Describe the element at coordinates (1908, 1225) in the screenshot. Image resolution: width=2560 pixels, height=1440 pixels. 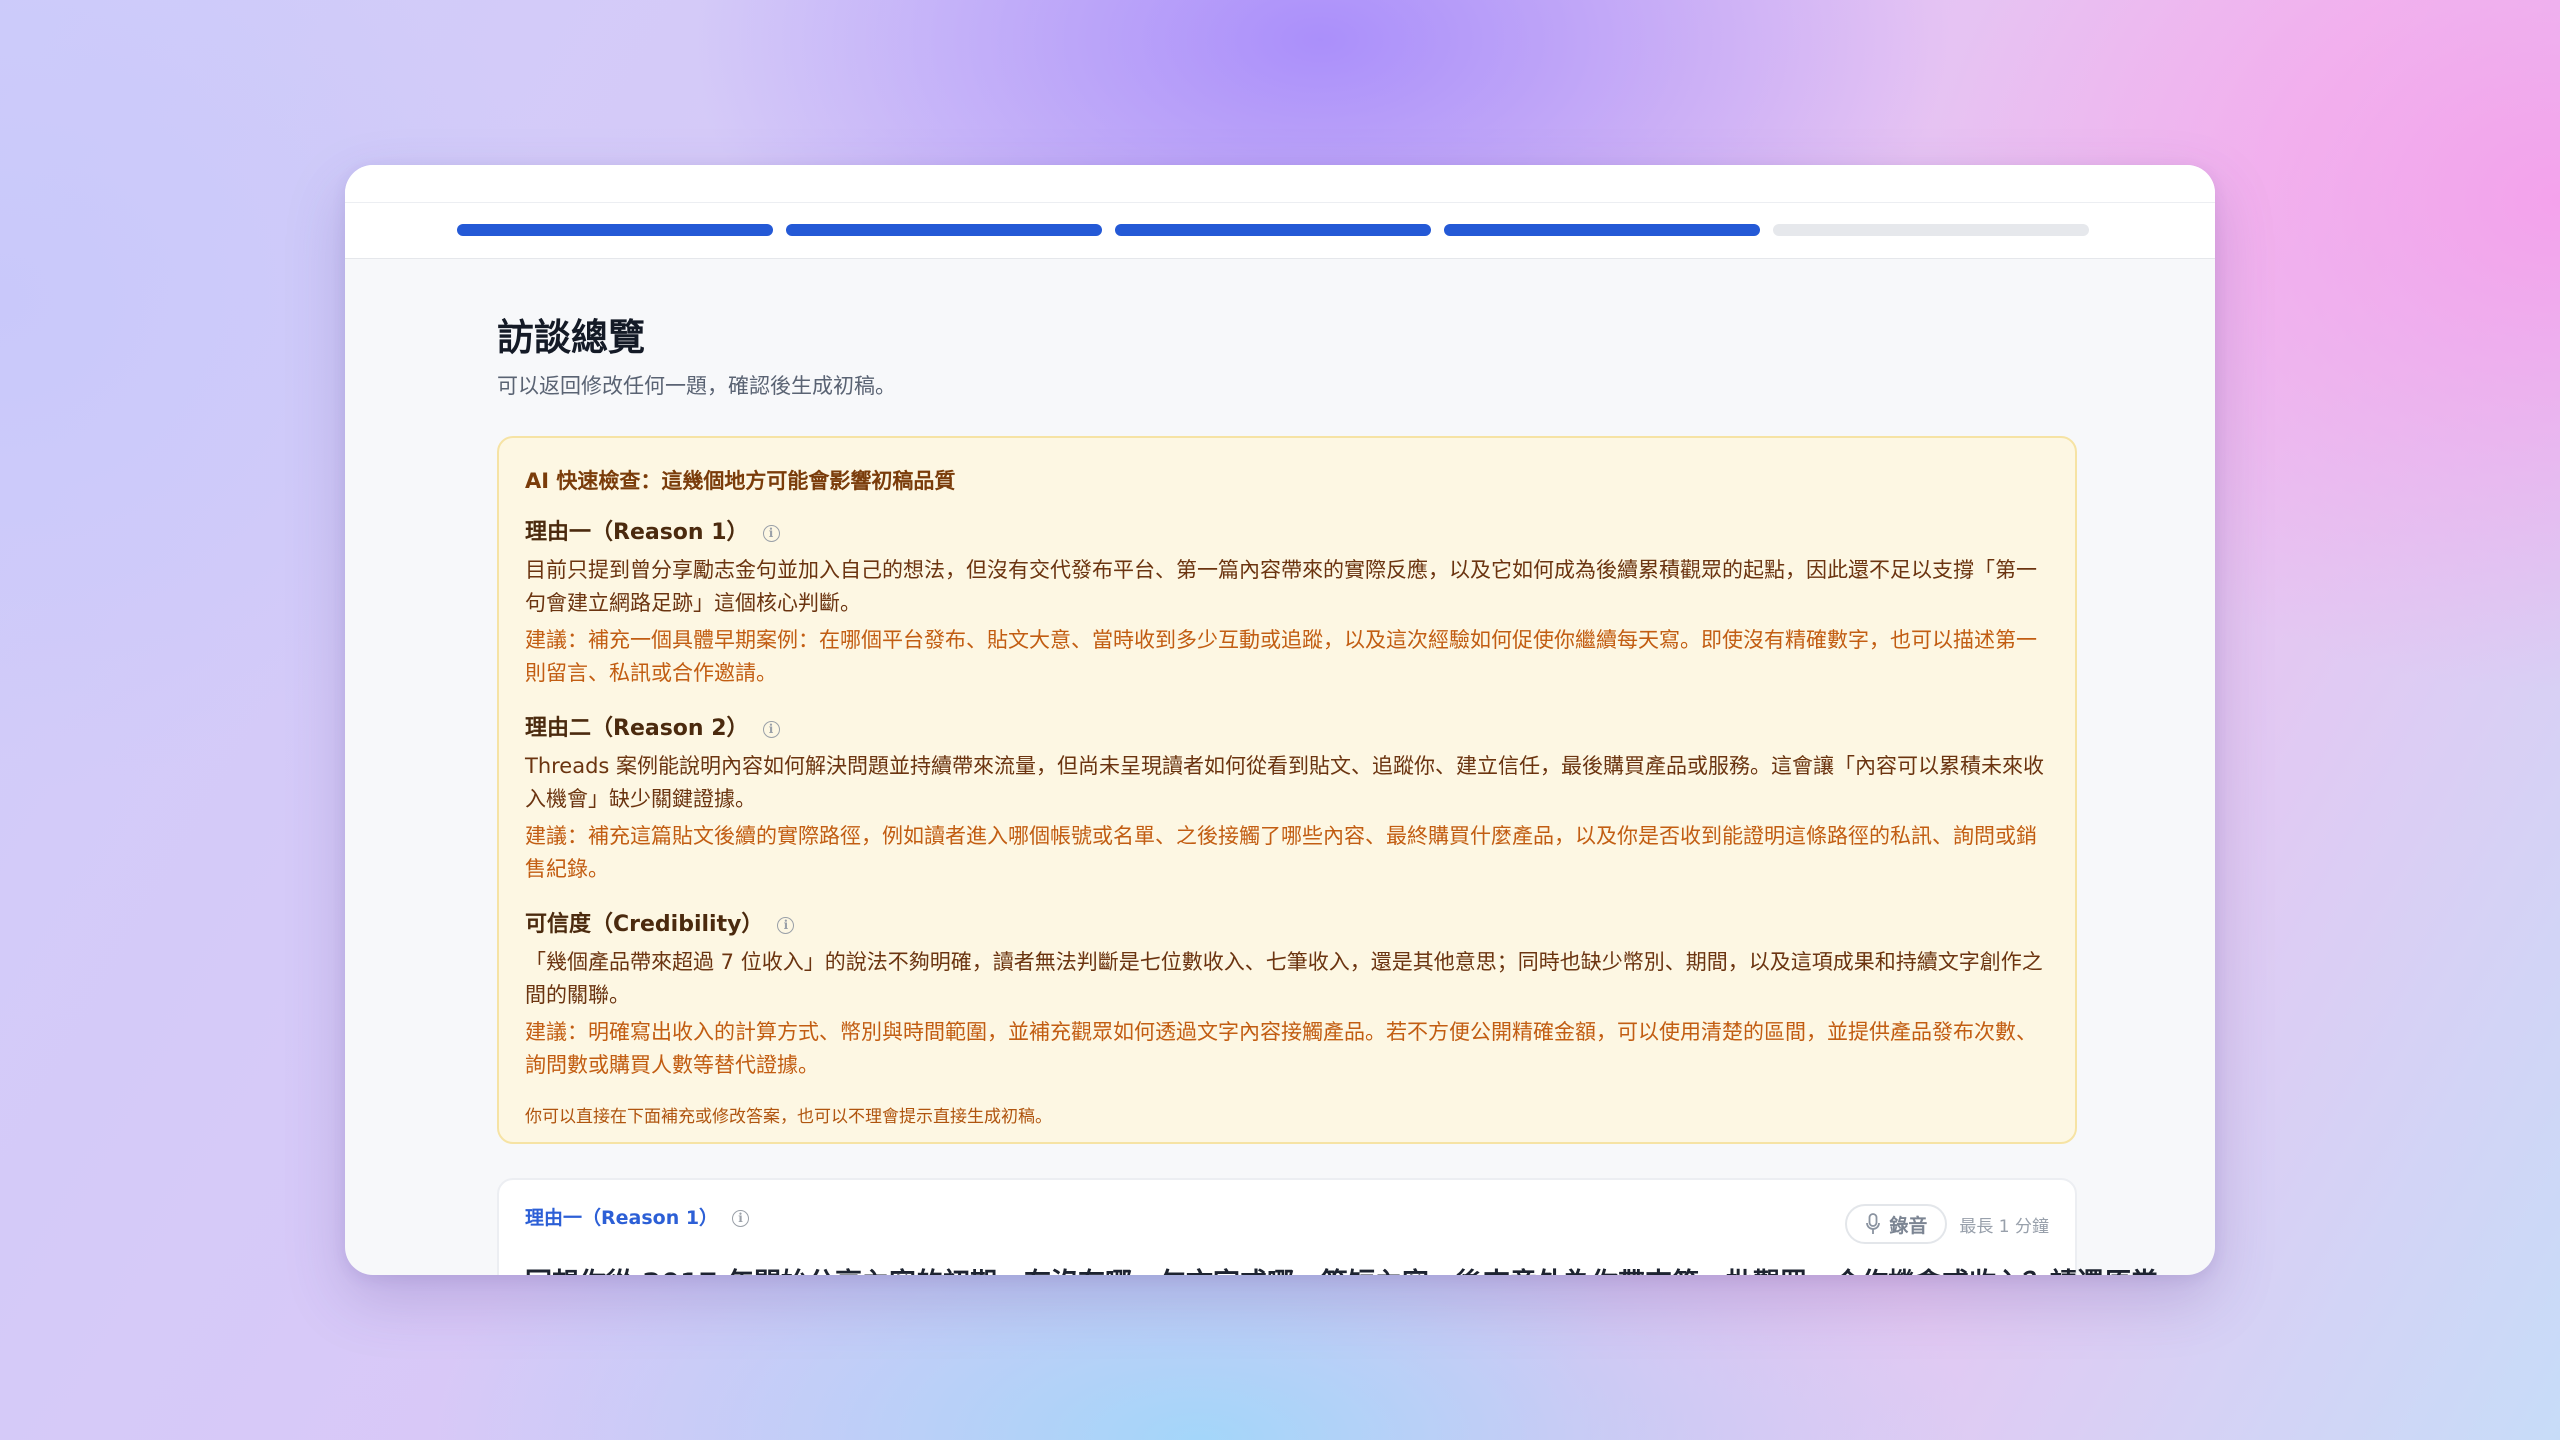
I see `record-button-label: 錄音` at that location.